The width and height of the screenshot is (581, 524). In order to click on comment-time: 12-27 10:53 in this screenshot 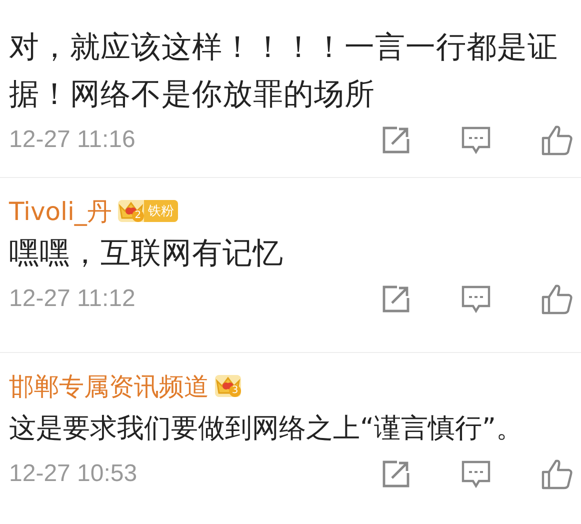, I will do `click(73, 474)`.